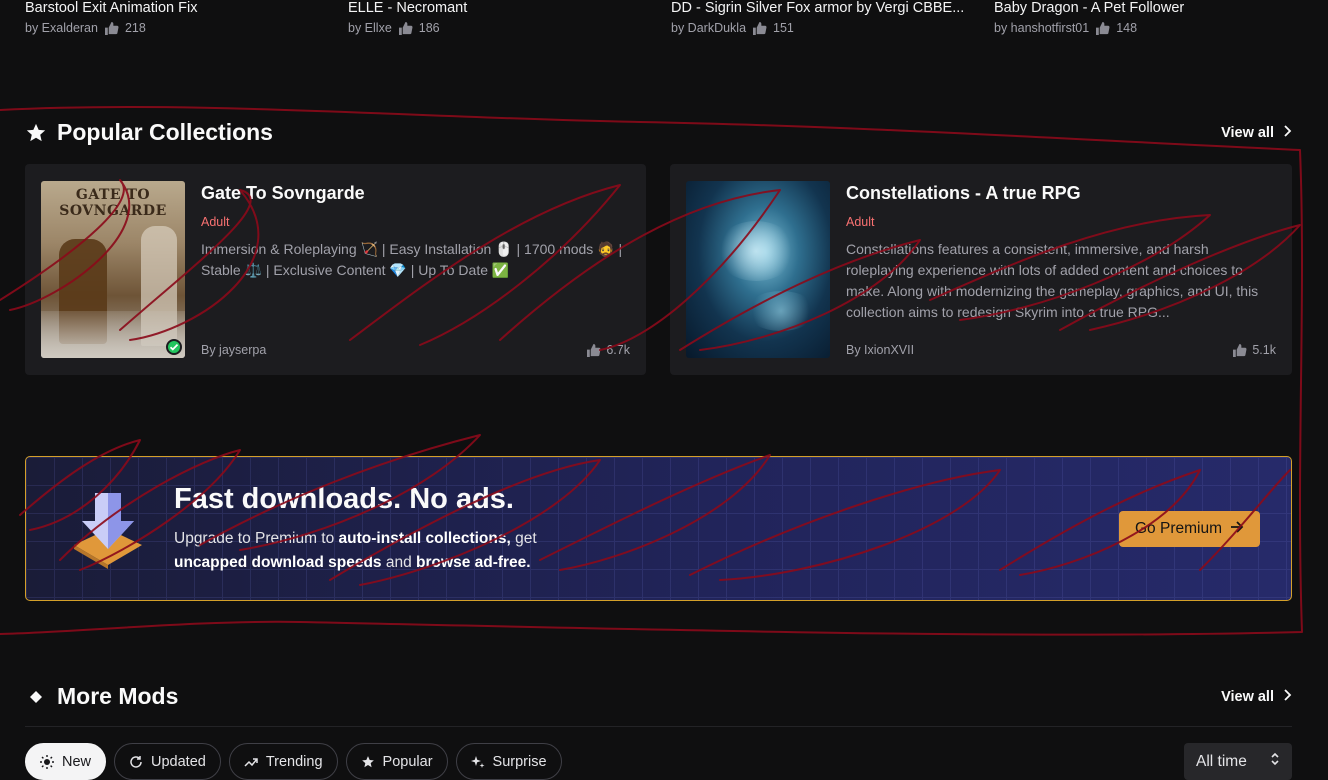 This screenshot has width=1328, height=780. I want to click on sort-filter-chips: New Updated Trending Popular Surprise, so click(293, 761).